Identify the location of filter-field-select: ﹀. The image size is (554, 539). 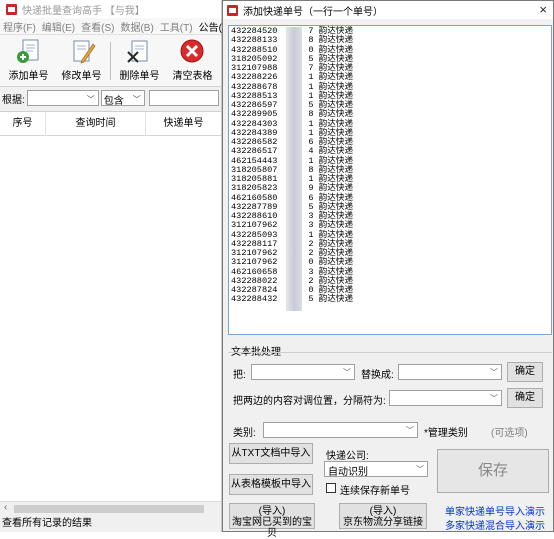
(62, 98).